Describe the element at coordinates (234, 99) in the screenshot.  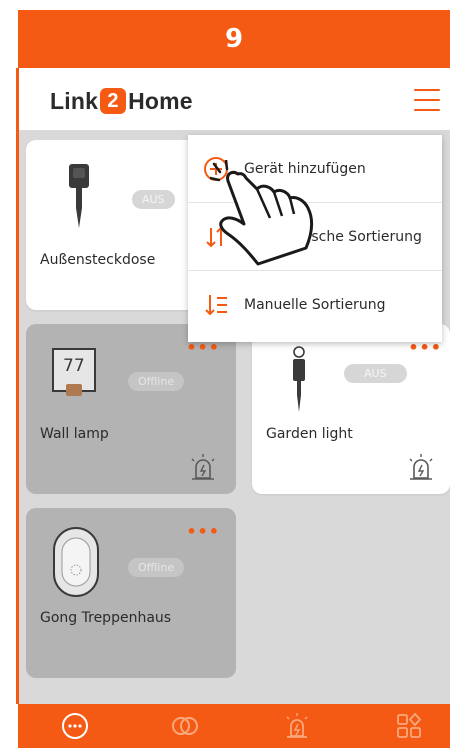
I see `app-header: Link 2 Home` at that location.